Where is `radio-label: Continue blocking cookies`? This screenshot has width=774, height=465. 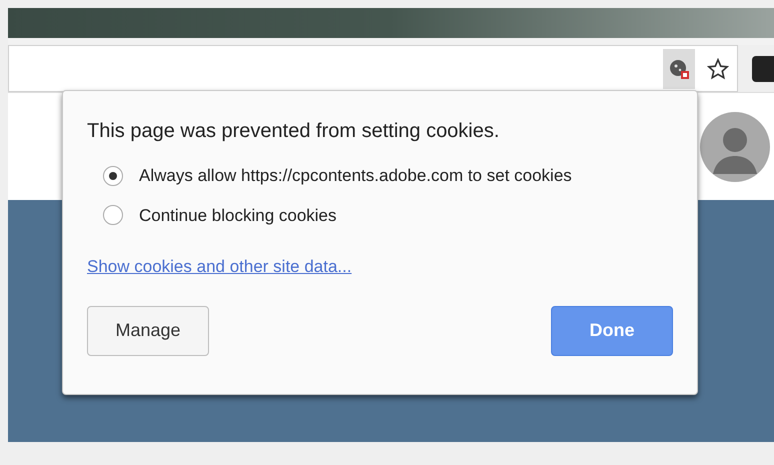
radio-label: Continue blocking cookies is located at coordinates (238, 215).